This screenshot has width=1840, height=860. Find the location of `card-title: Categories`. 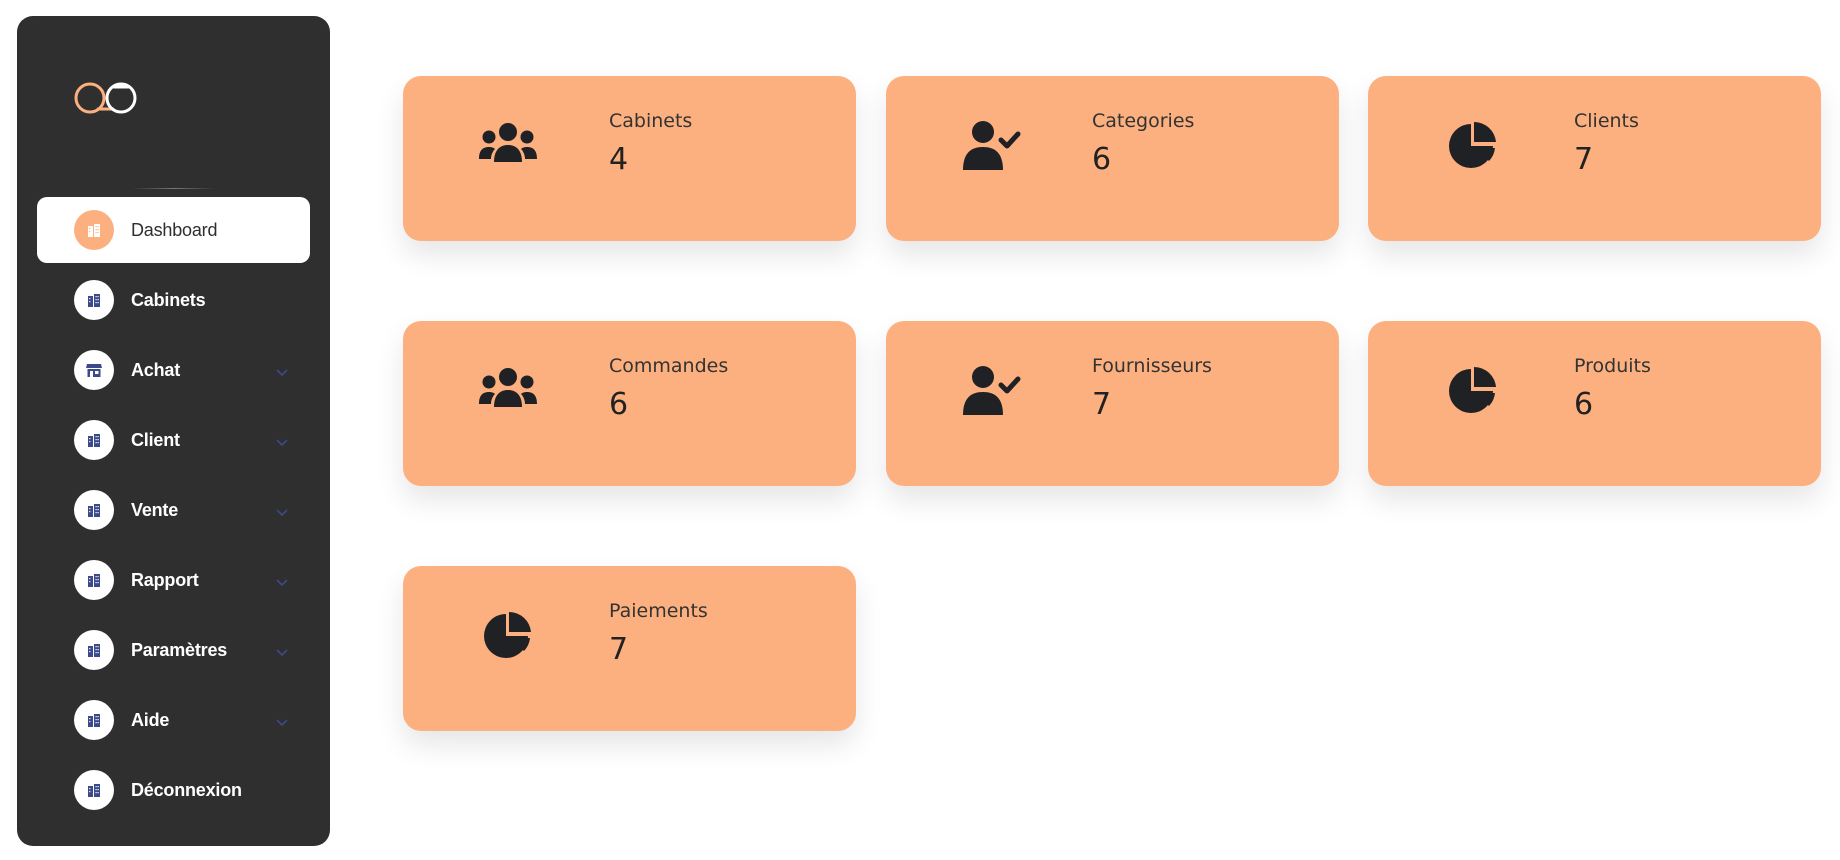

card-title: Categories is located at coordinates (1143, 121).